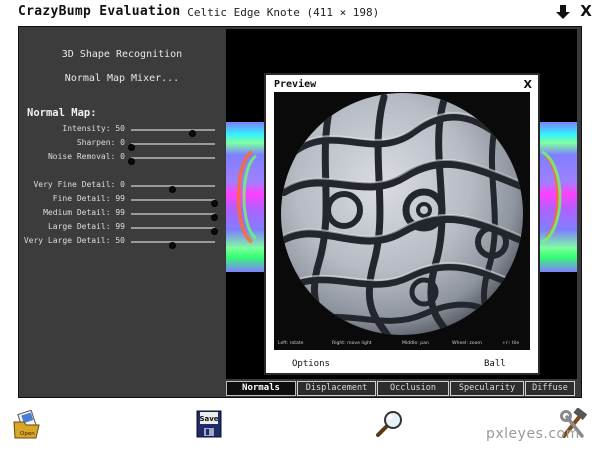  I want to click on hint-move-light: Right: move light, so click(352, 343).